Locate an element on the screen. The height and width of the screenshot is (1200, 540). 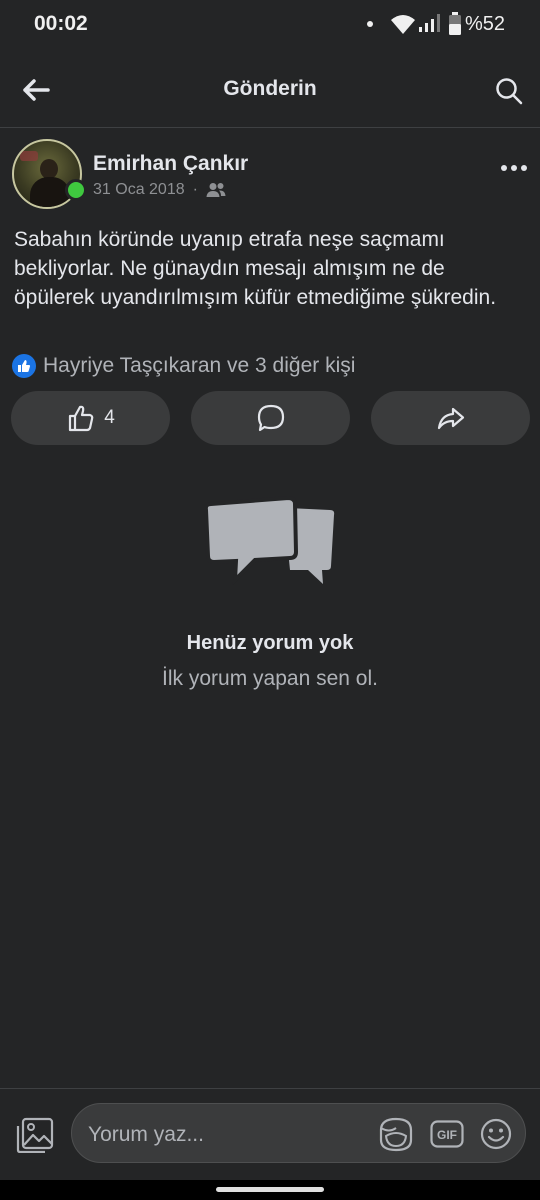
post-meta: 31 Oca 2018 · is located at coordinates (159, 190).